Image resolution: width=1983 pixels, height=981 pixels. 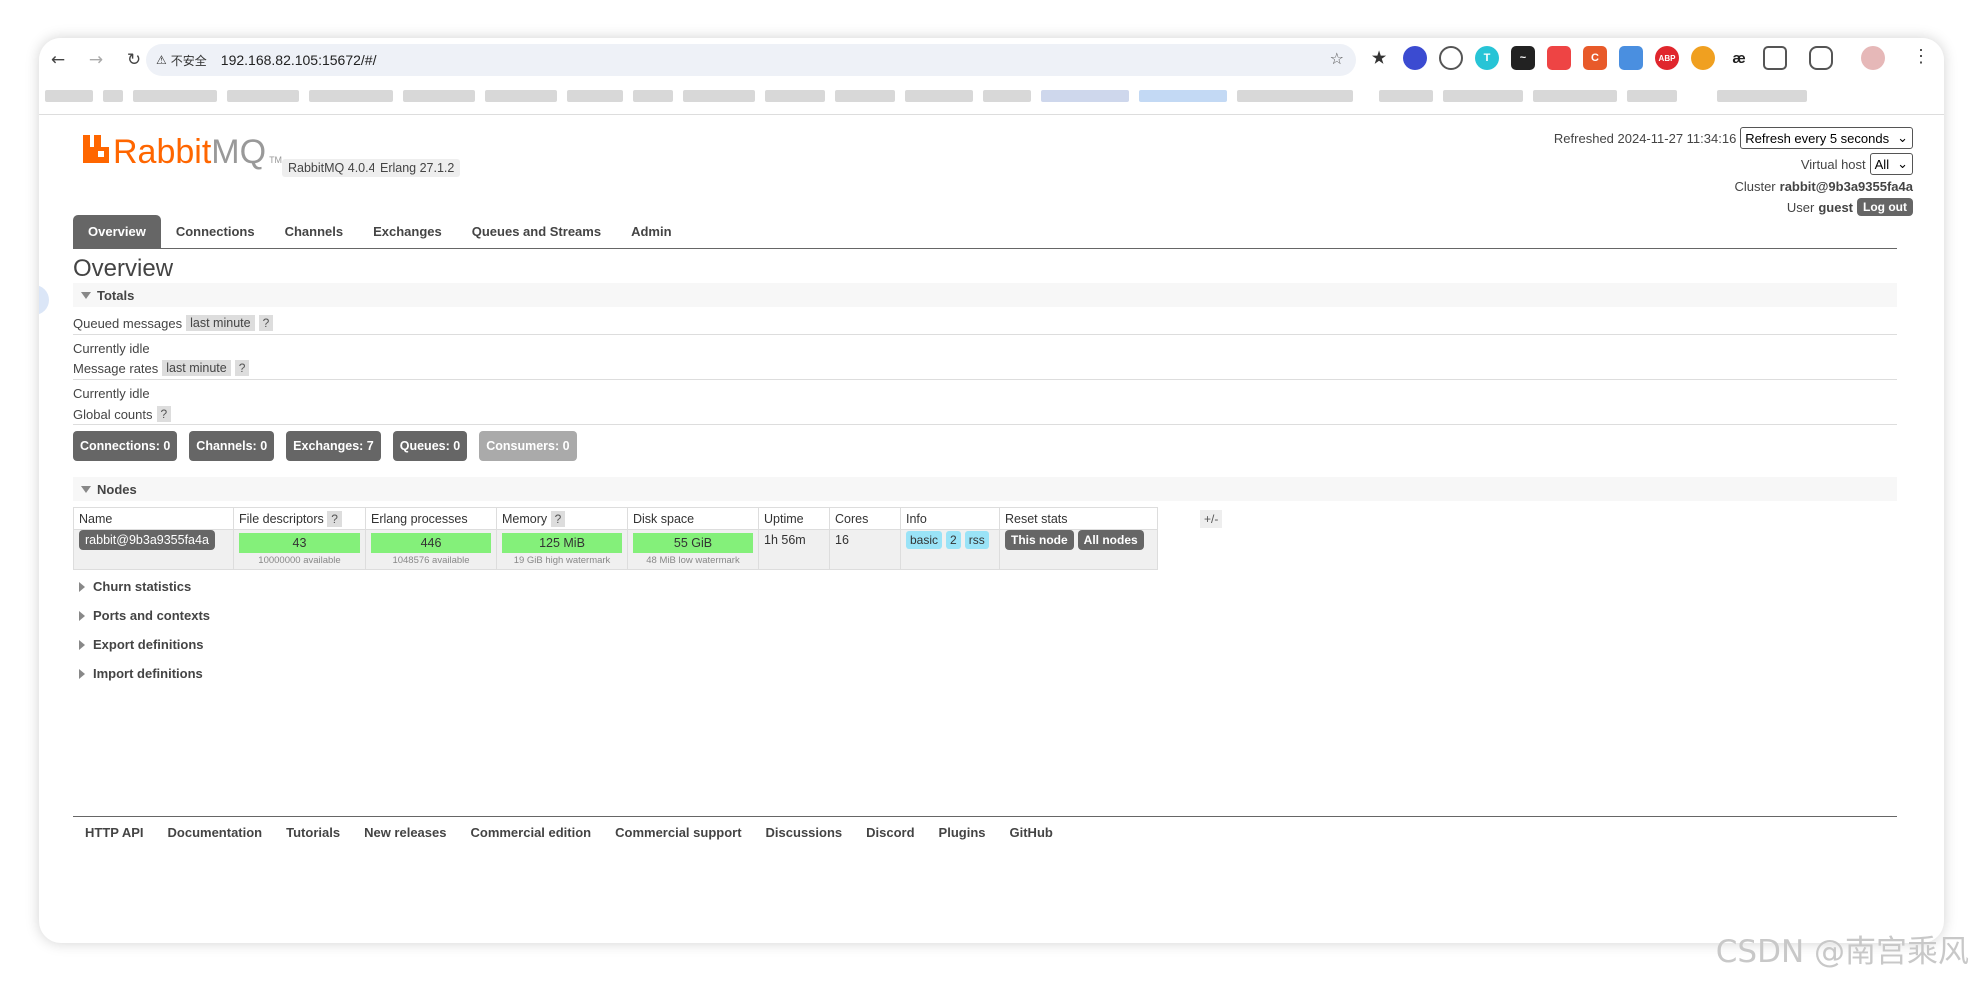 I want to click on section-label: Ports and contexts, so click(x=152, y=615).